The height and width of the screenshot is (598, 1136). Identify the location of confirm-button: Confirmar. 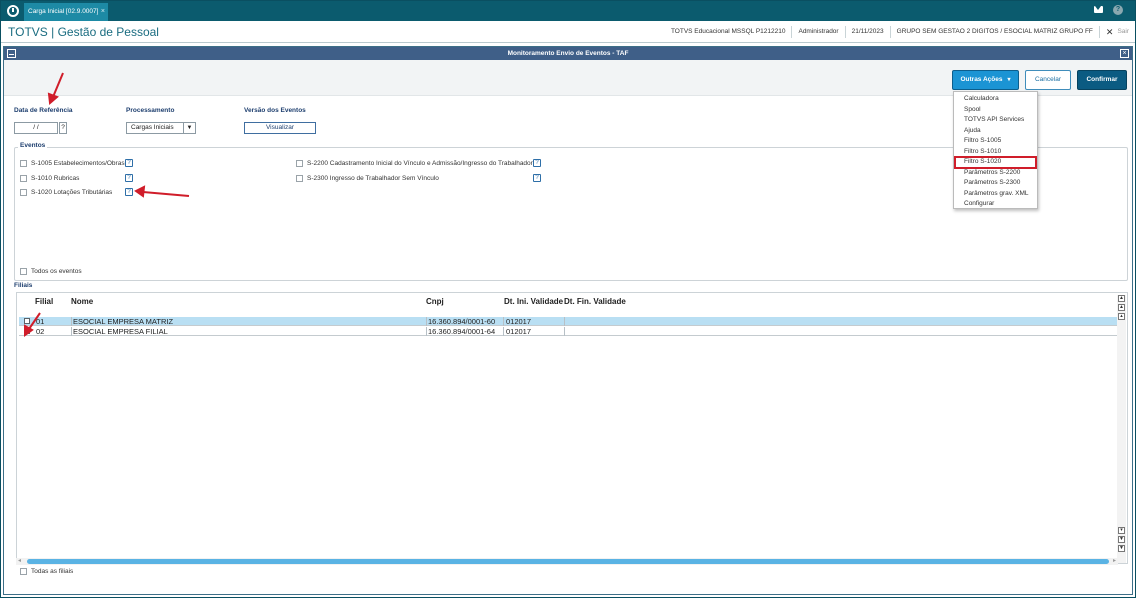
(1102, 80).